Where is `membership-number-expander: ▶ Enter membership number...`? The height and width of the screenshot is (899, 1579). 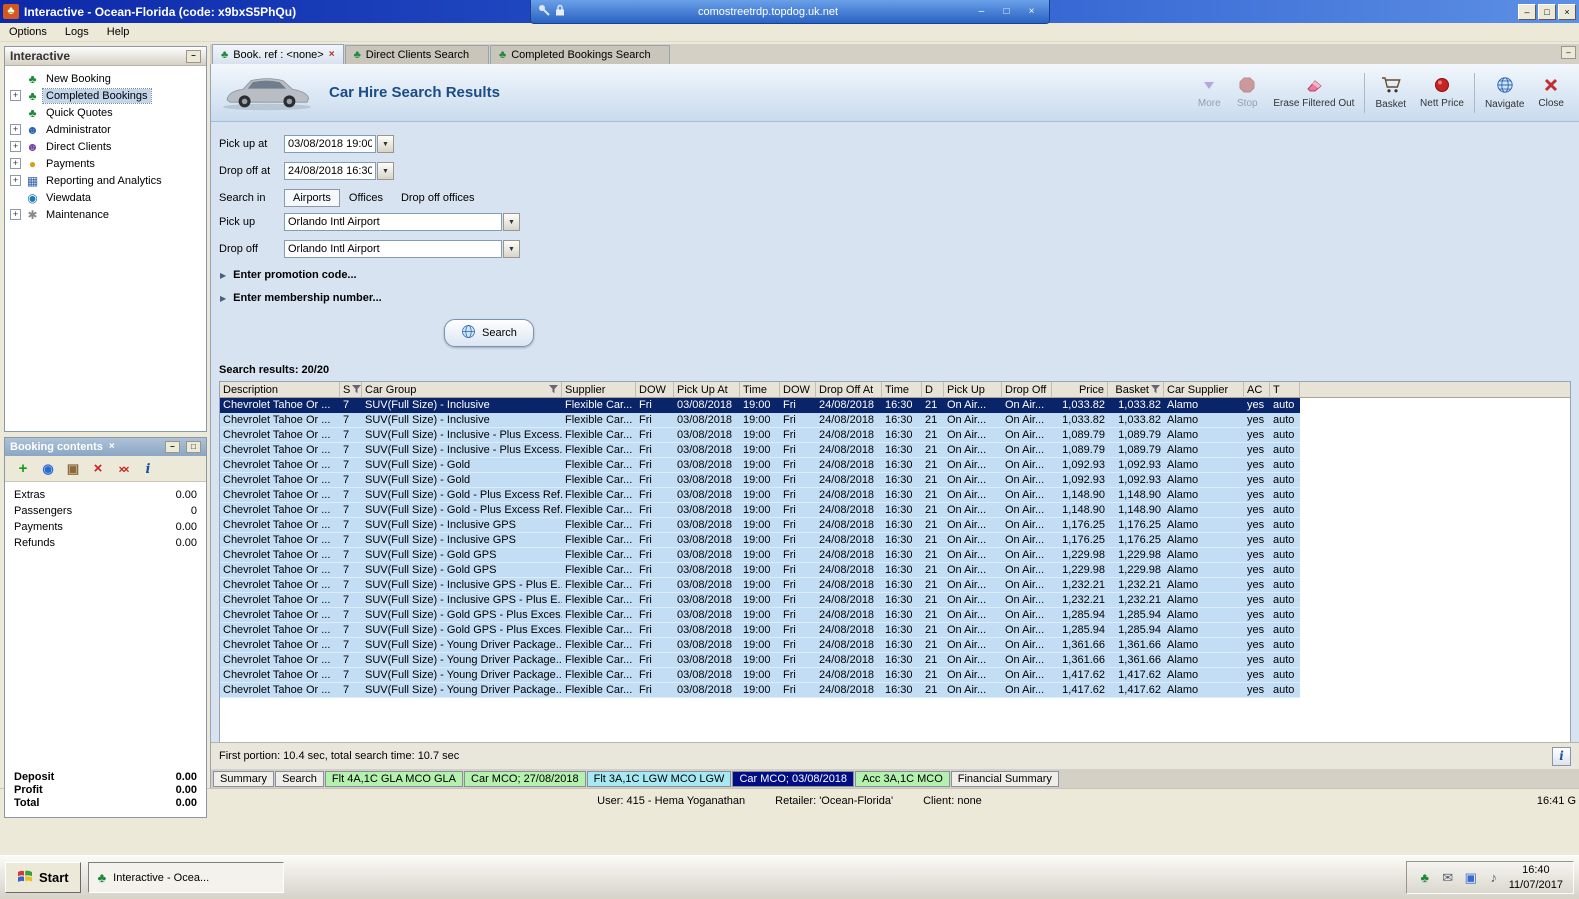
membership-number-expander: ▶ Enter membership number... is located at coordinates (899, 298).